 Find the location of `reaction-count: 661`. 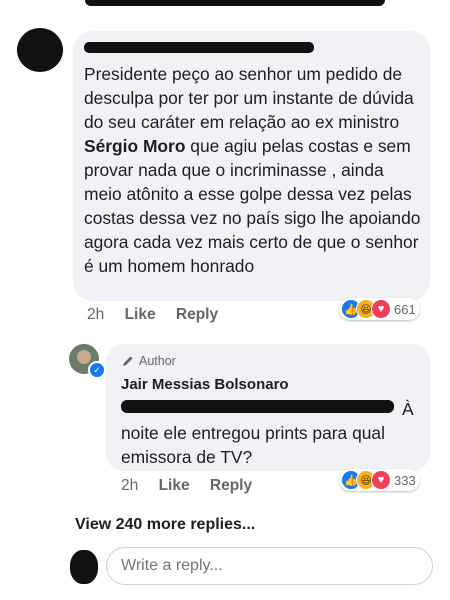

reaction-count: 661 is located at coordinates (405, 309).